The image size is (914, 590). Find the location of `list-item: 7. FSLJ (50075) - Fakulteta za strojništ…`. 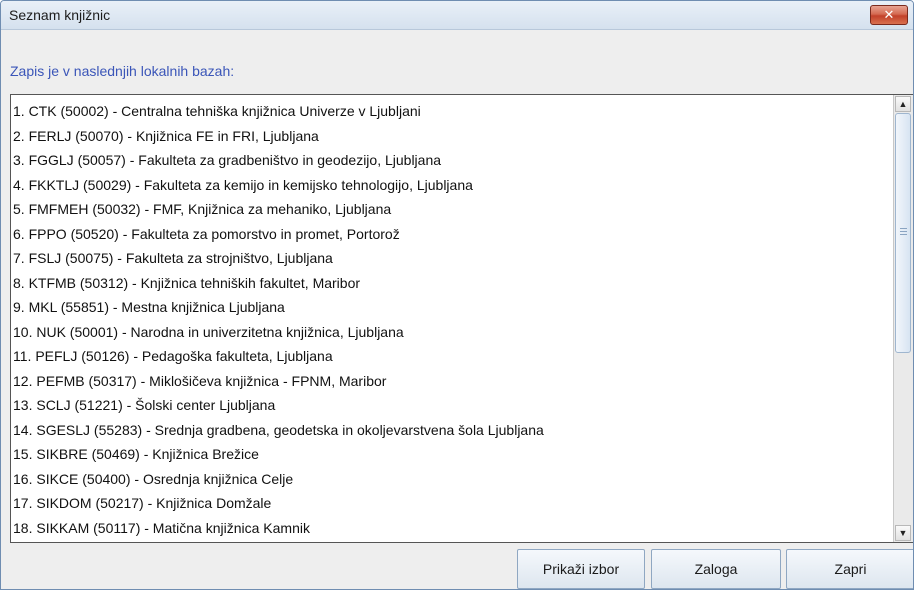

list-item: 7. FSLJ (50075) - Fakulteta za strojništ… is located at coordinates (452, 258).